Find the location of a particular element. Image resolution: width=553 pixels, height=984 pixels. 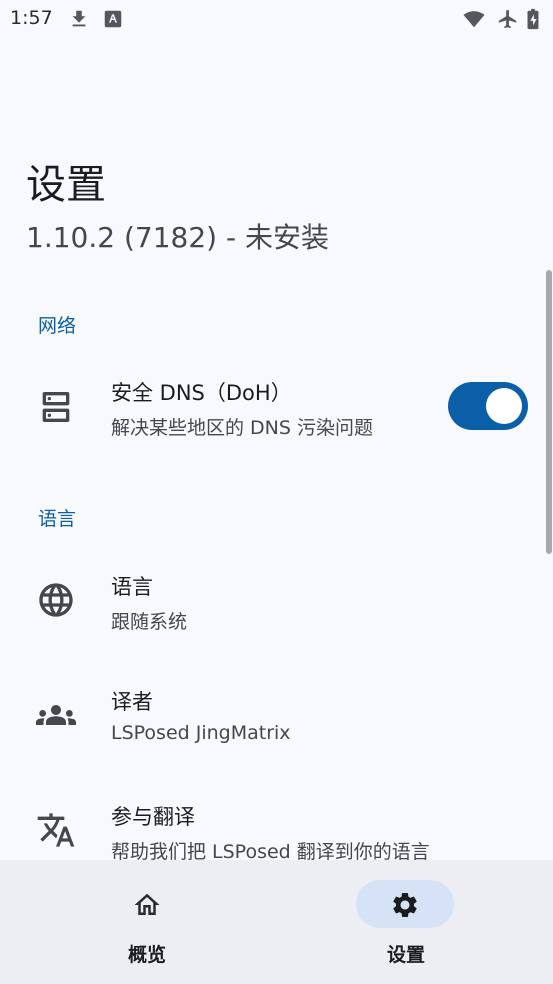

language-setting-item: 语言 跟随系统 is located at coordinates (276, 600).